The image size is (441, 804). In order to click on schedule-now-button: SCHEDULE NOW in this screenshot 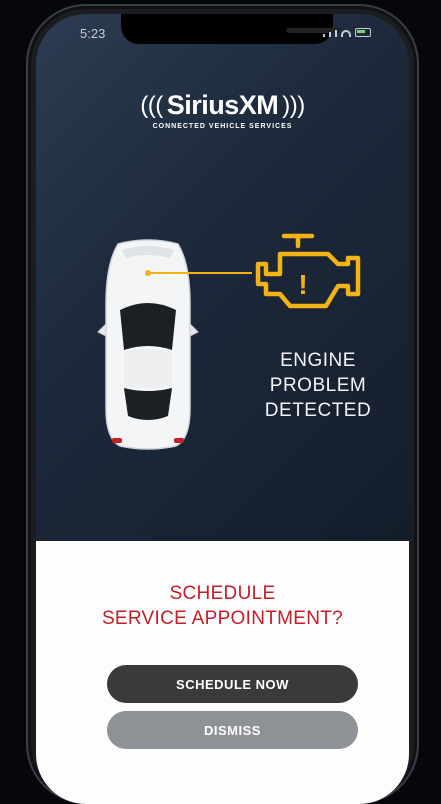, I will do `click(232, 684)`.